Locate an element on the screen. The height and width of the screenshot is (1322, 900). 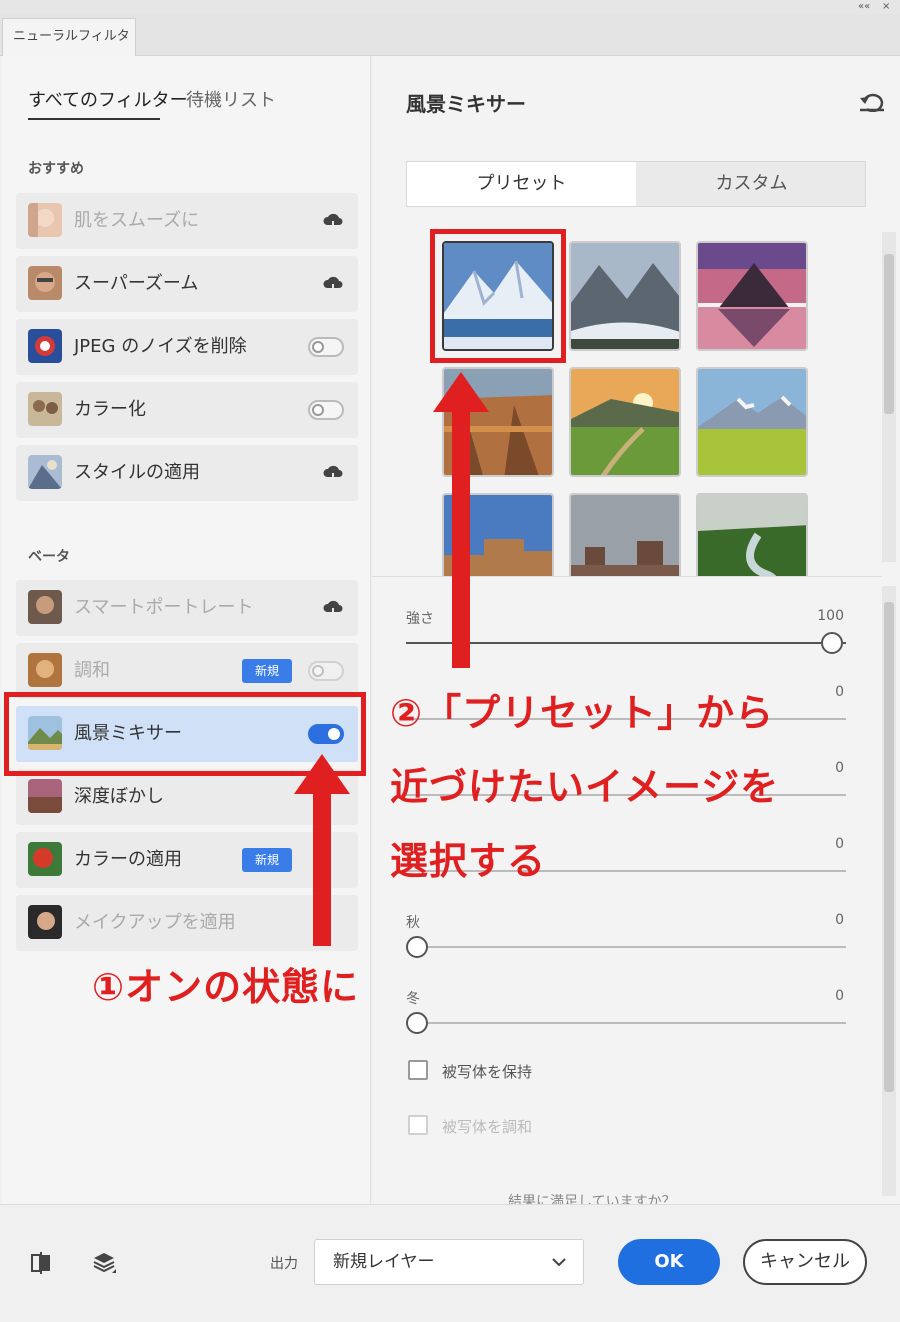
panel-tab-neural-filters: ニューラルフィルター is located at coordinates (69, 49).